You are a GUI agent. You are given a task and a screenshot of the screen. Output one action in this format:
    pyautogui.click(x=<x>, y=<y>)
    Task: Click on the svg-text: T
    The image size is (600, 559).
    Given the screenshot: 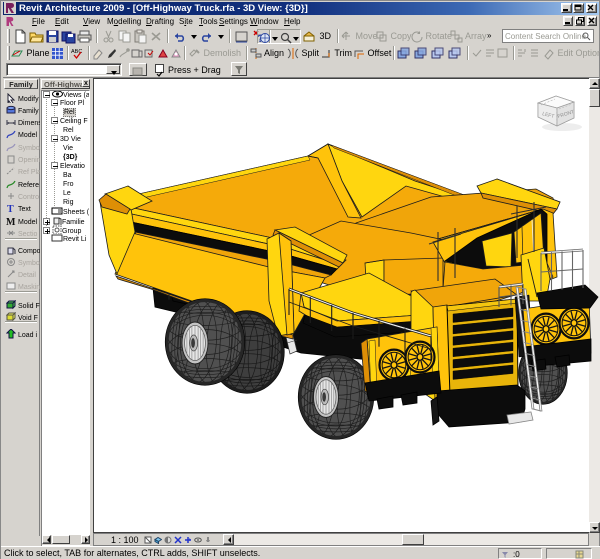 What is the action you would take?
    pyautogui.click(x=10, y=208)
    